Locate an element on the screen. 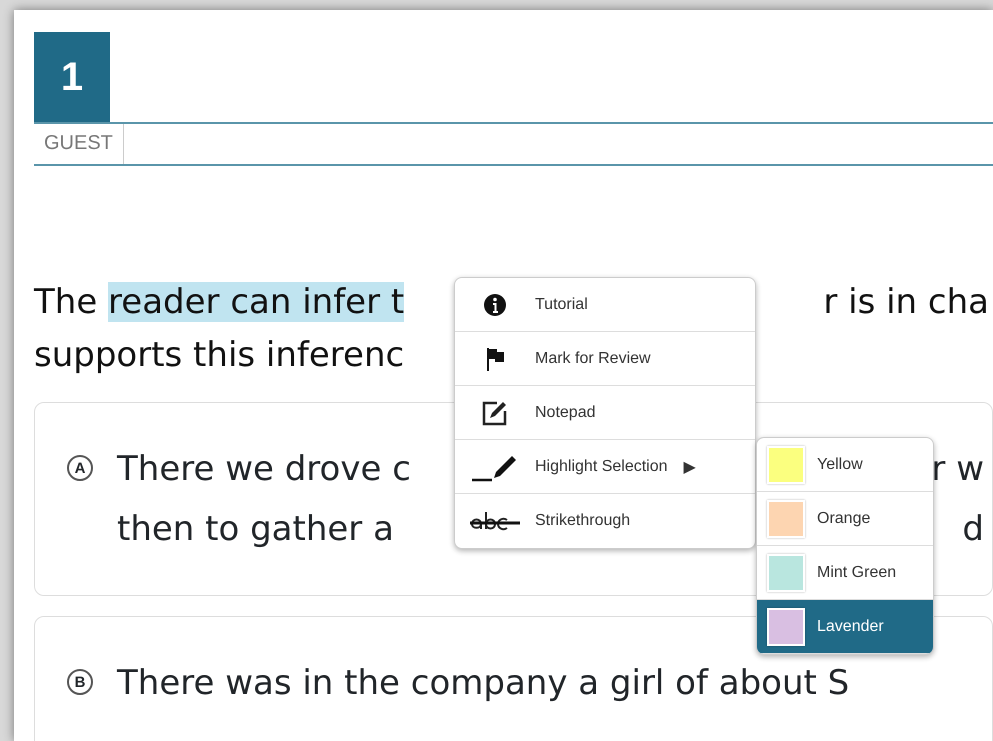  menu-item: Tutorial is located at coordinates (605, 305).